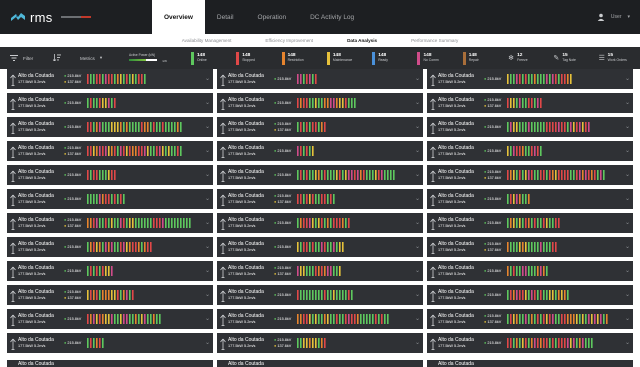 This screenshot has width=640, height=367. I want to click on status-stat-ready: 148 Ready, so click(390, 58).